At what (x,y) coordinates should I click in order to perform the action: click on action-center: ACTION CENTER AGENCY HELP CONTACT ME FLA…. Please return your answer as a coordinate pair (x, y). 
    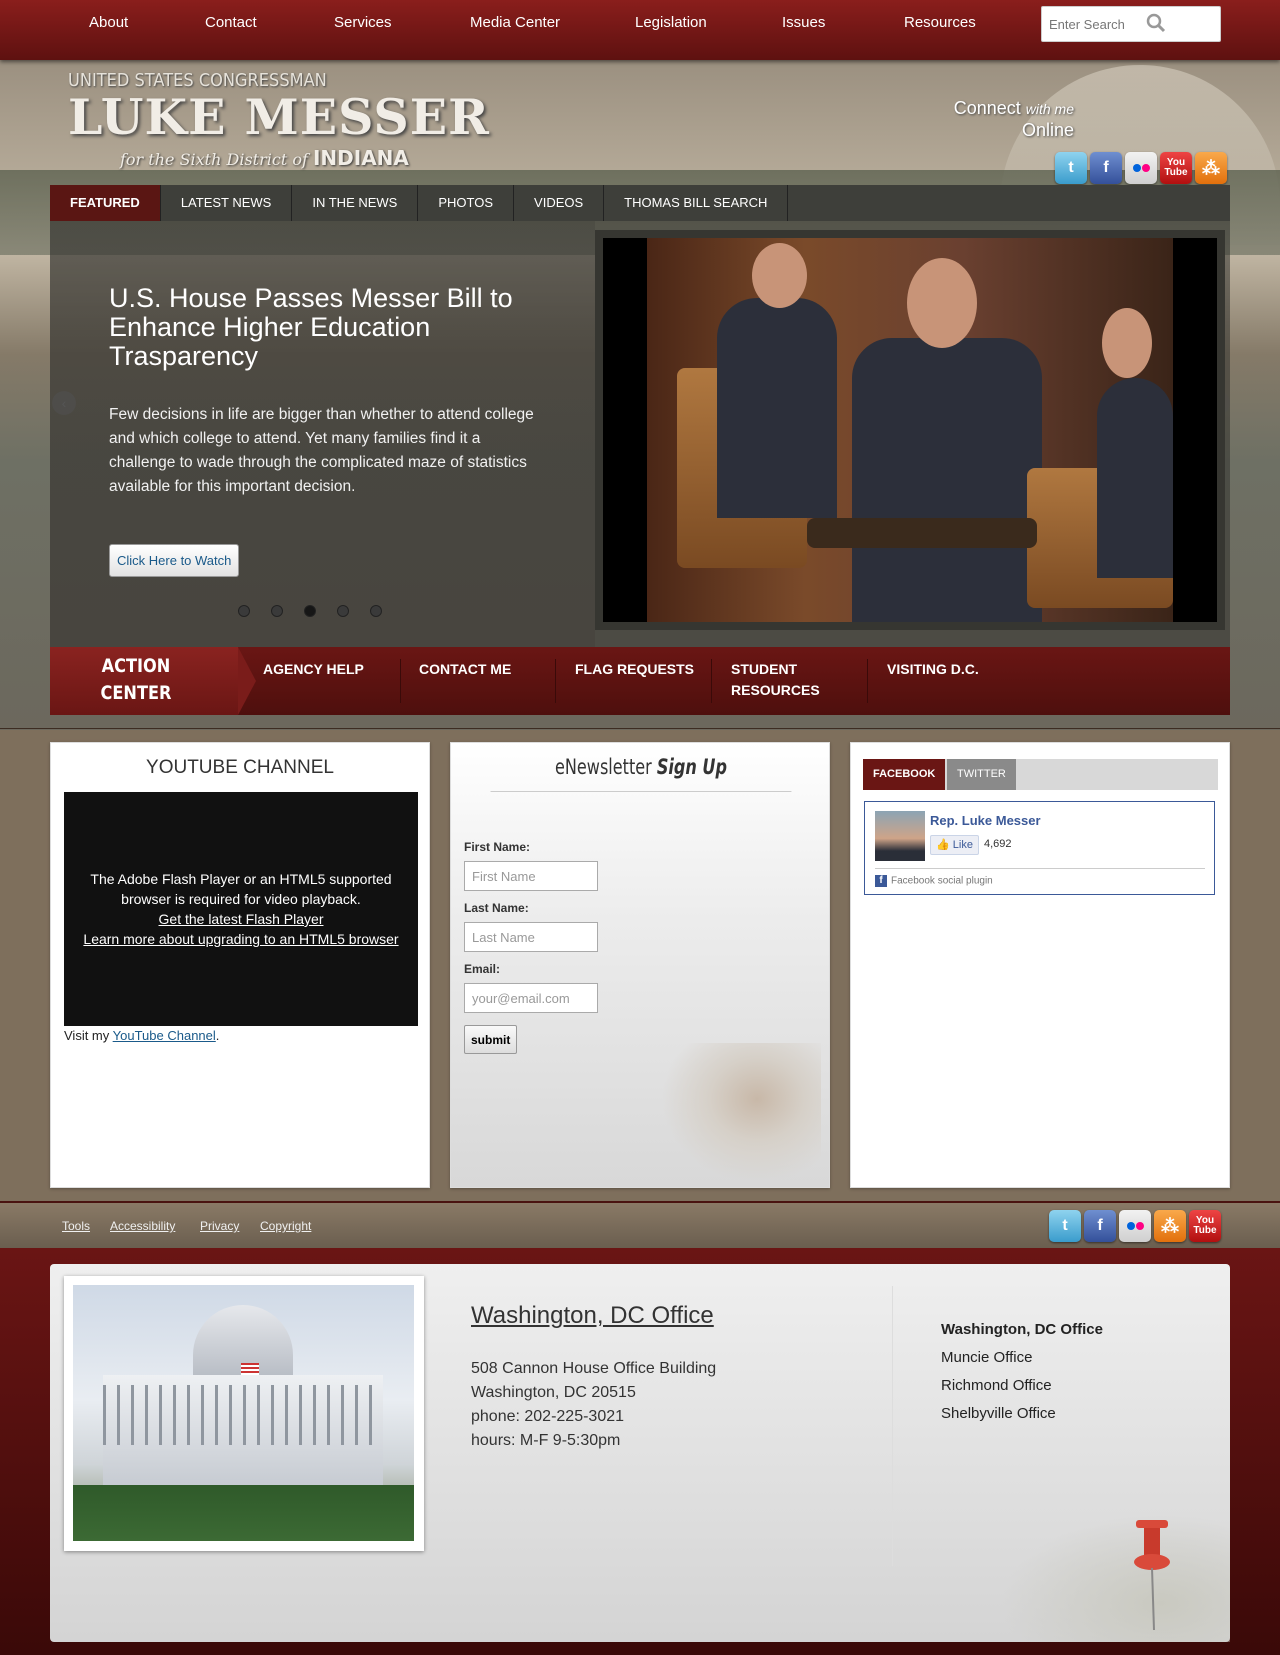
    Looking at the image, I should click on (640, 681).